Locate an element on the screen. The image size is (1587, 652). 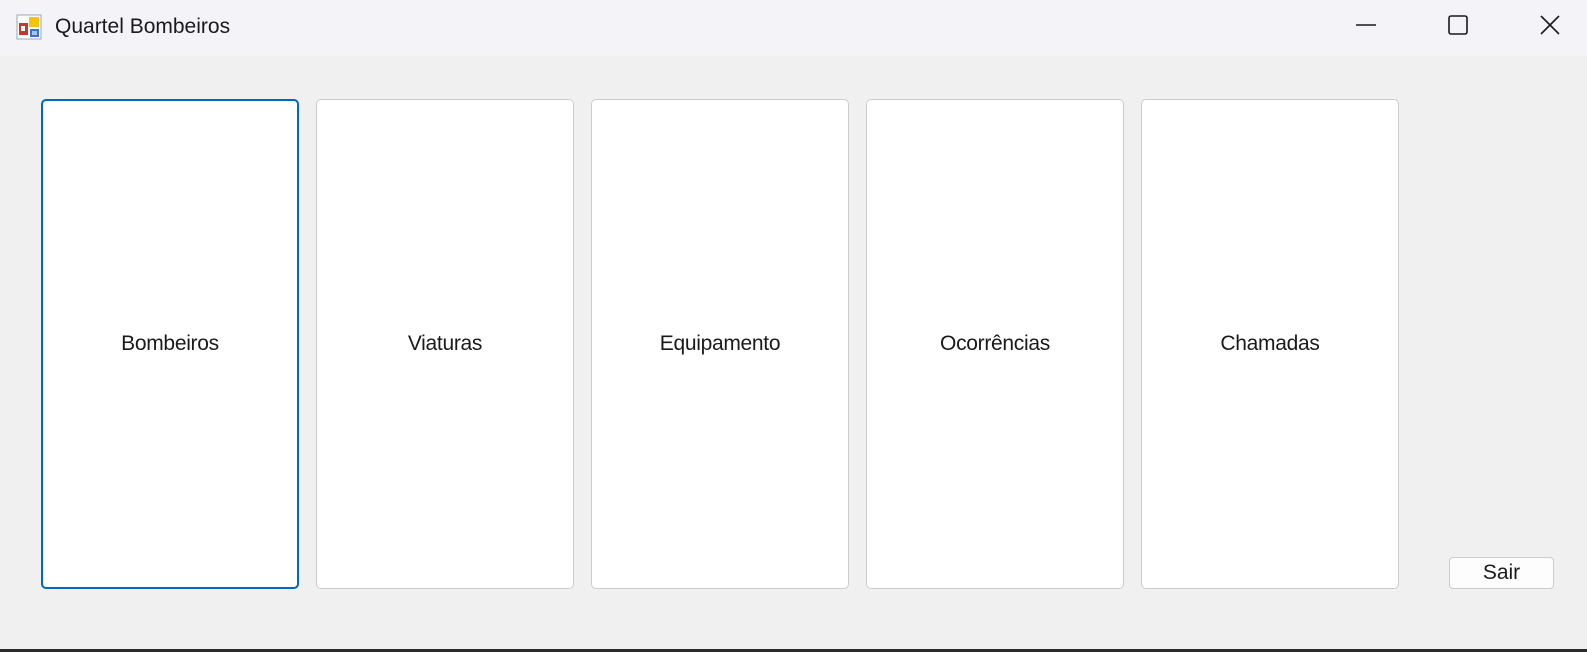
minimize-icon is located at coordinates (1366, 25).